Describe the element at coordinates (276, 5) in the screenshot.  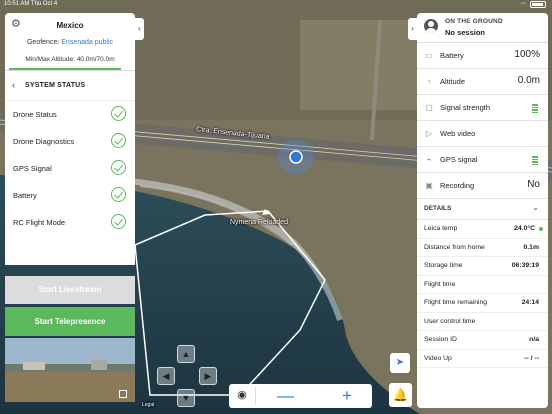
I see `status-bar: 10:51 AM Thu Oct 4 ◠` at that location.